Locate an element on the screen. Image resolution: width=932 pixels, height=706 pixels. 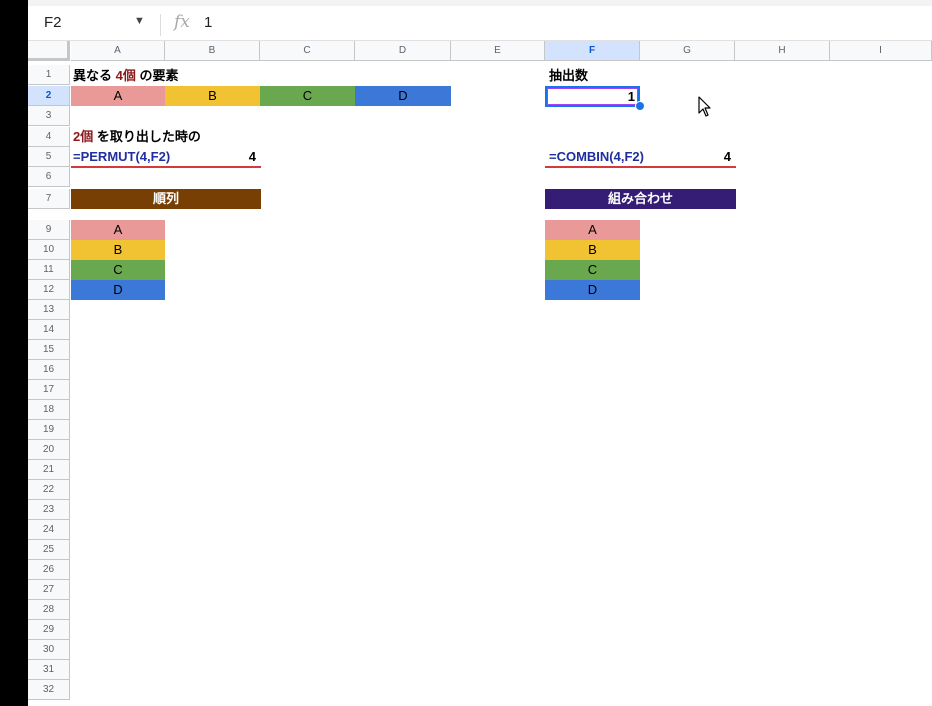
row-header-16: 16 is located at coordinates (49, 370).